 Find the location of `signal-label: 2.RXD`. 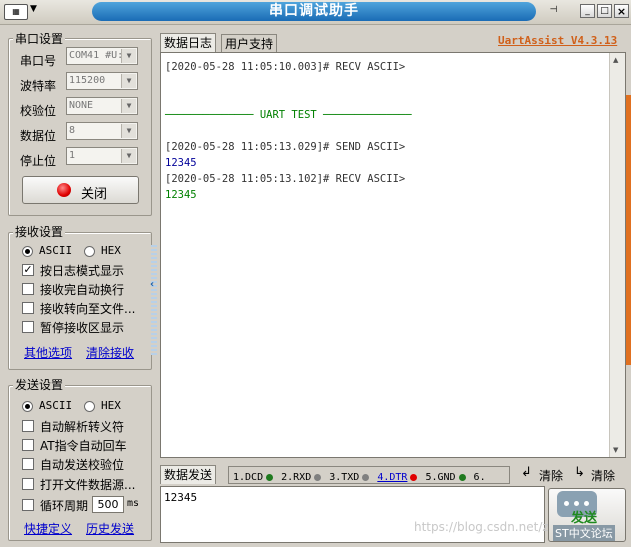

signal-label: 2.RXD is located at coordinates (296, 477).